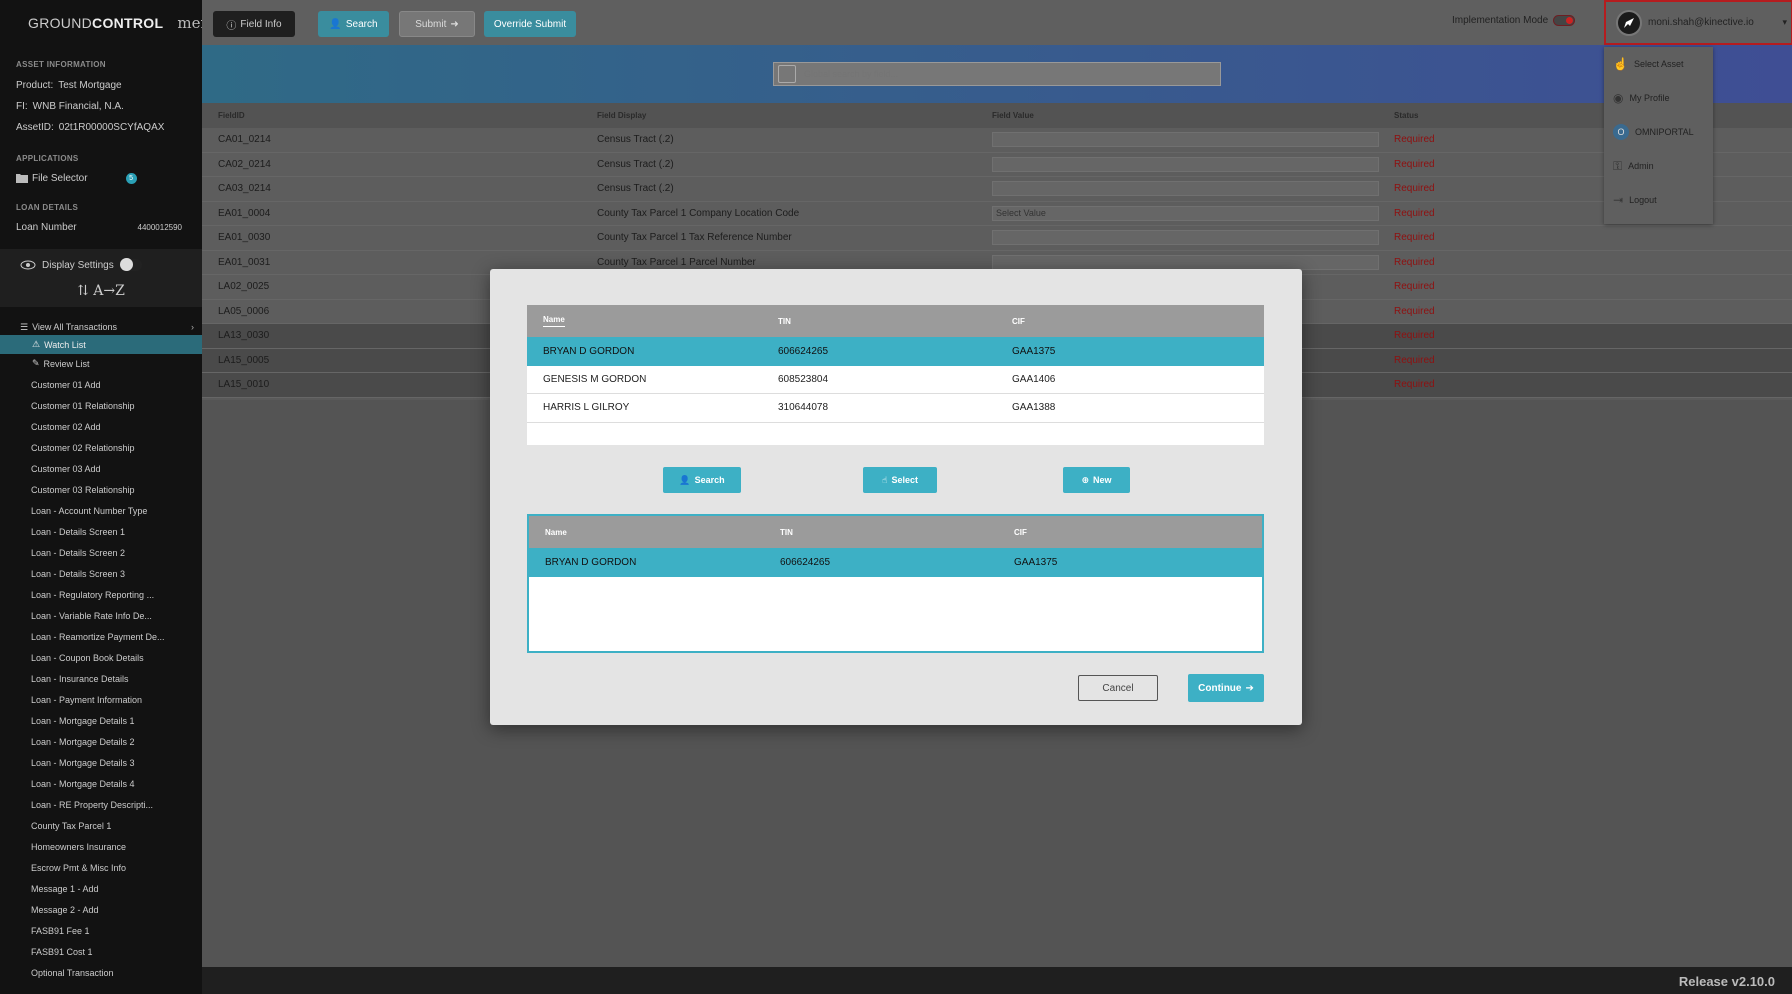 The height and width of the screenshot is (994, 1792). Describe the element at coordinates (244, 213) in the screenshot. I see `field-id: EA01_0004` at that location.